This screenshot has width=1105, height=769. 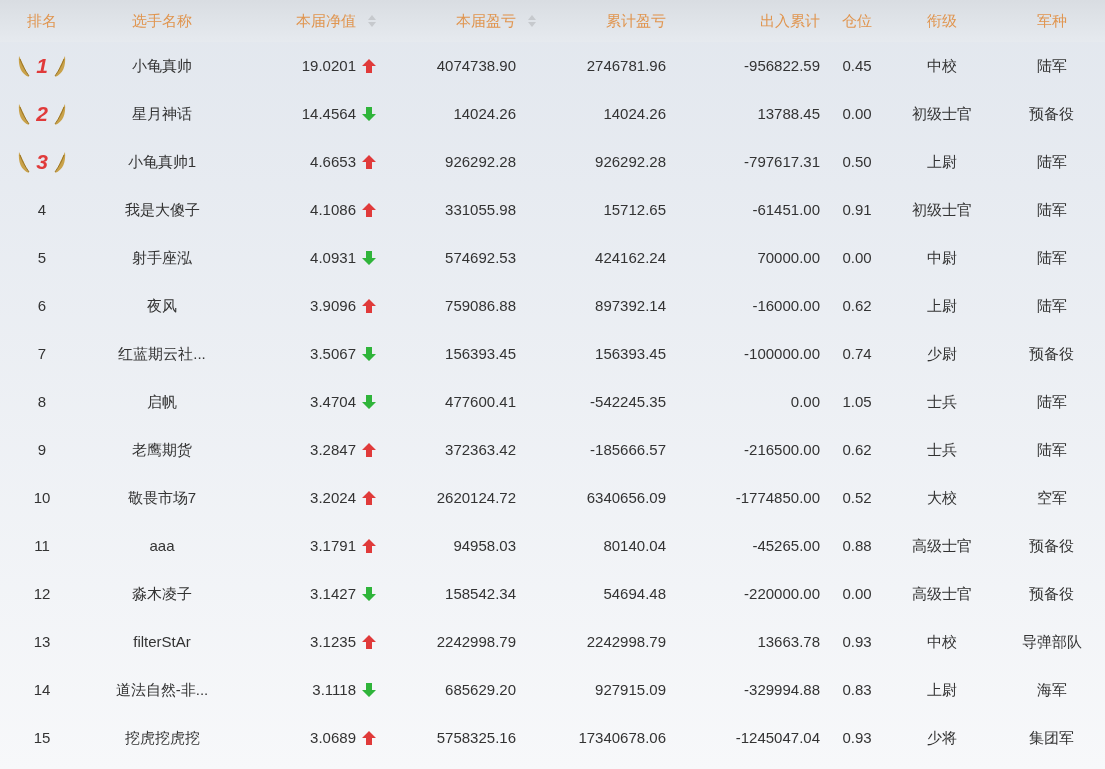 I want to click on table-cell: 夜风, so click(x=162, y=306).